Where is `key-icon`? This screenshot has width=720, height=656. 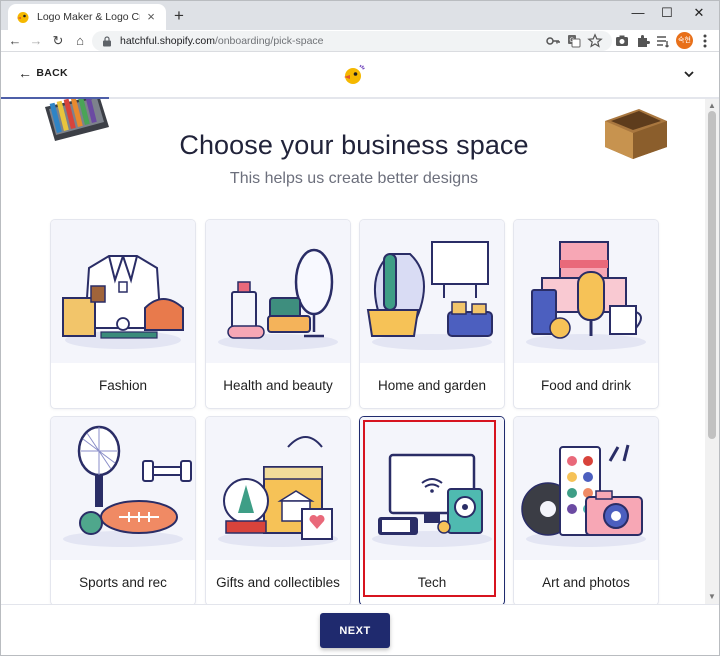 key-icon is located at coordinates (553, 41).